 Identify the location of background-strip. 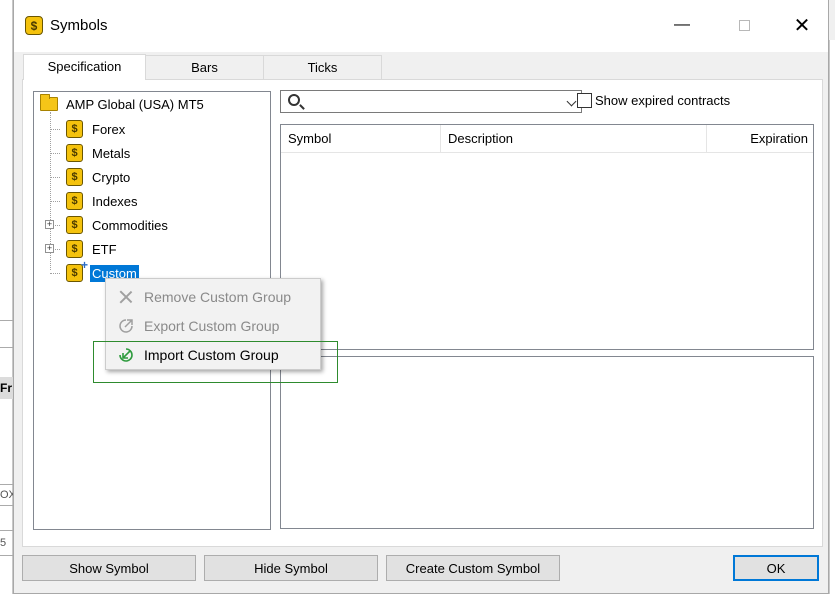
(6, 334).